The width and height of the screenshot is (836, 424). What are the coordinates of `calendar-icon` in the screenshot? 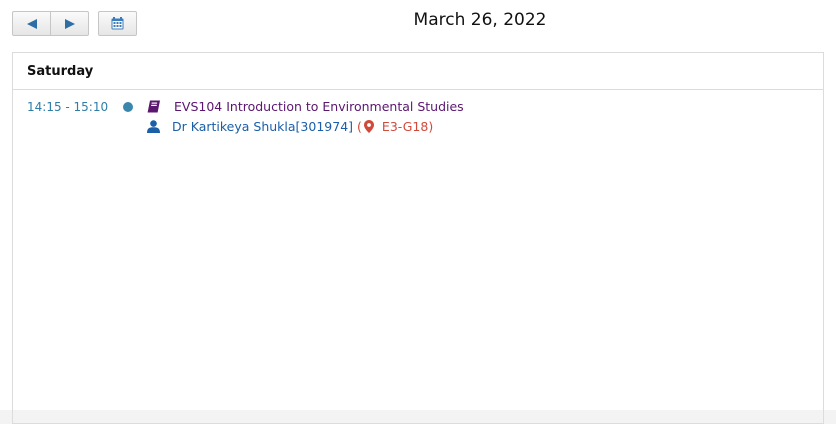 It's located at (117, 23).